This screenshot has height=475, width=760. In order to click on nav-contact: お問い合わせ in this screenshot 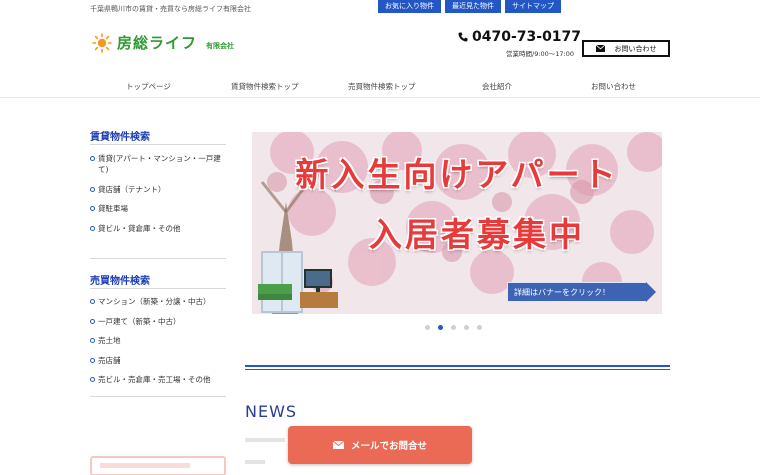, I will do `click(613, 86)`.